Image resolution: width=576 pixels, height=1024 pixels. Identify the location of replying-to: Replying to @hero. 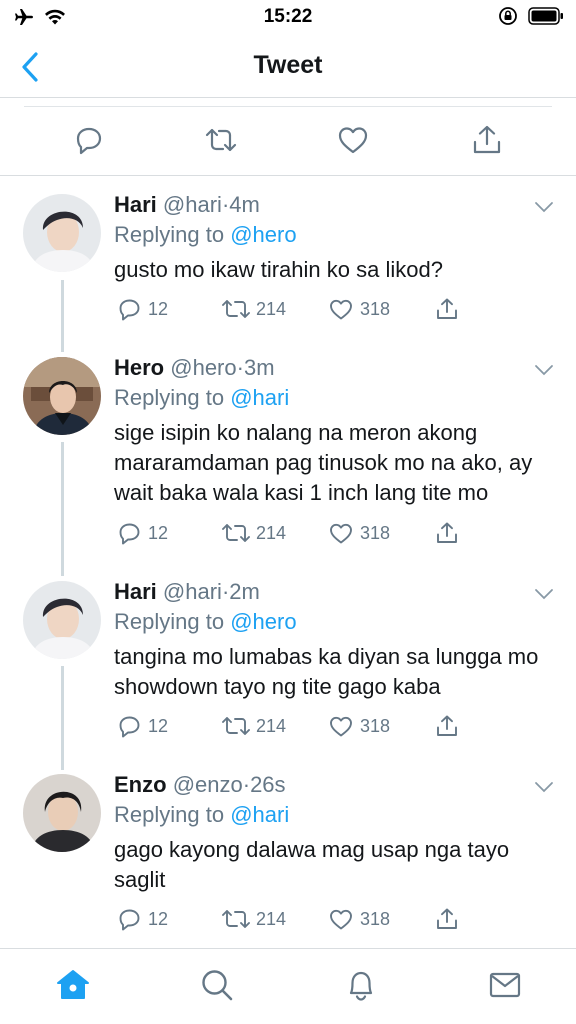
(335, 622).